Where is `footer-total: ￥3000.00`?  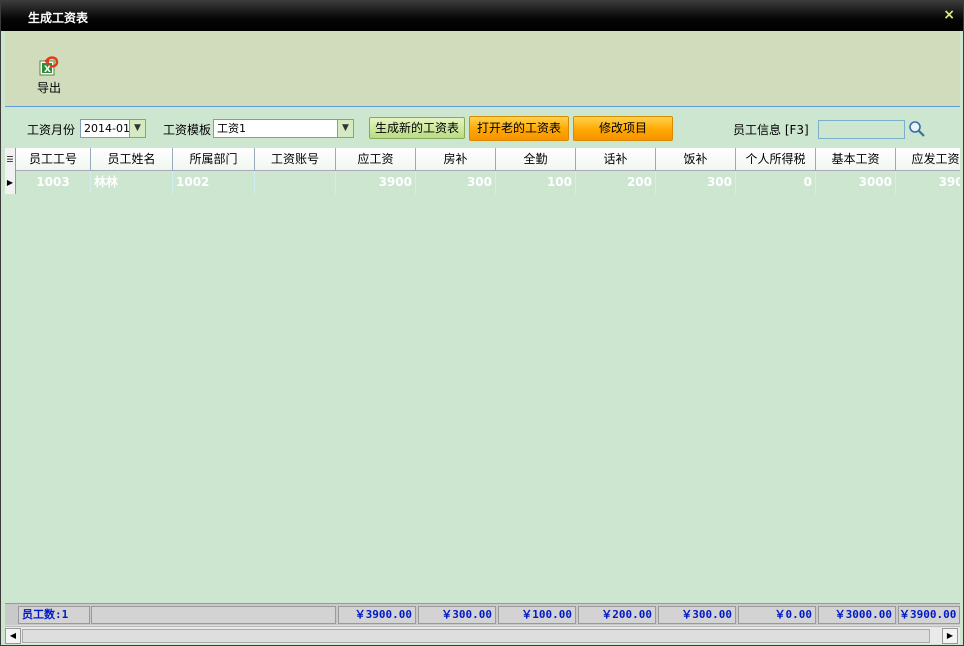
footer-total: ￥3000.00 is located at coordinates (857, 615).